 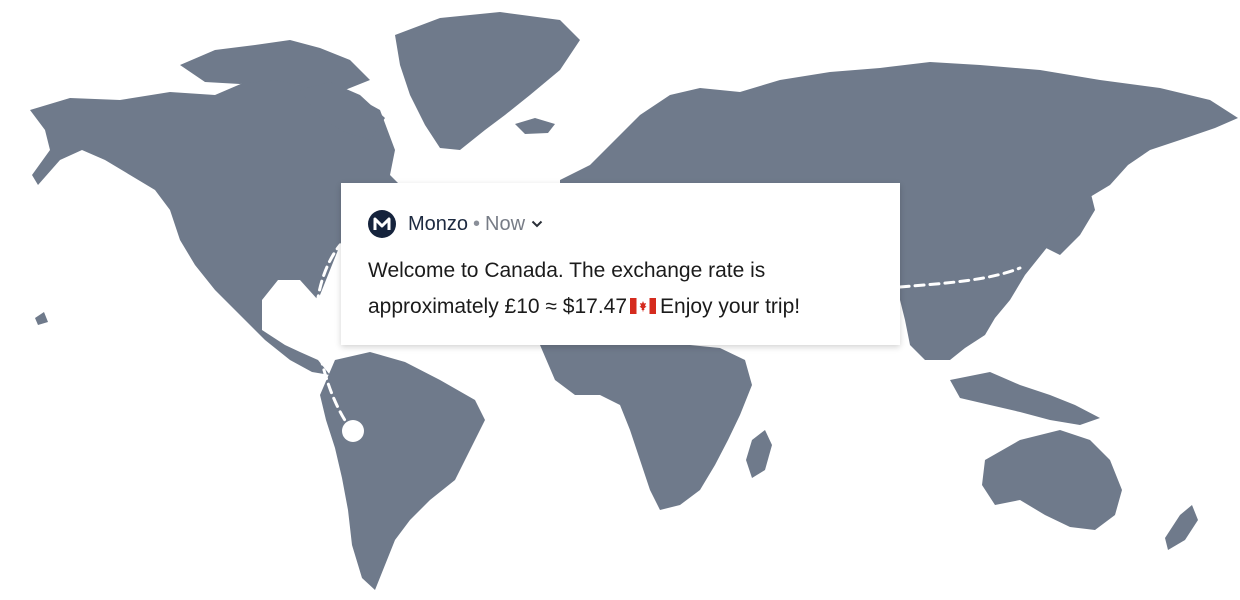 What do you see at coordinates (620, 224) in the screenshot?
I see `notification-header: Monzo • Now` at bounding box center [620, 224].